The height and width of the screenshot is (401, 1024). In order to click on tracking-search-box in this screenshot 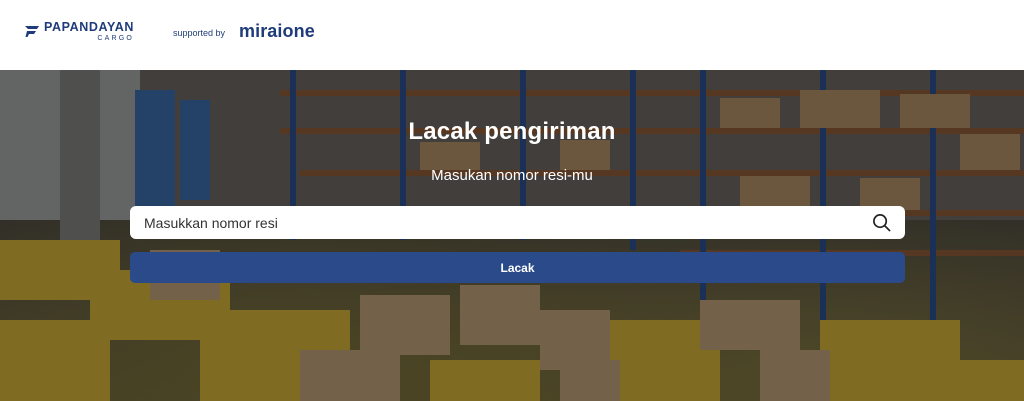, I will do `click(517, 222)`.